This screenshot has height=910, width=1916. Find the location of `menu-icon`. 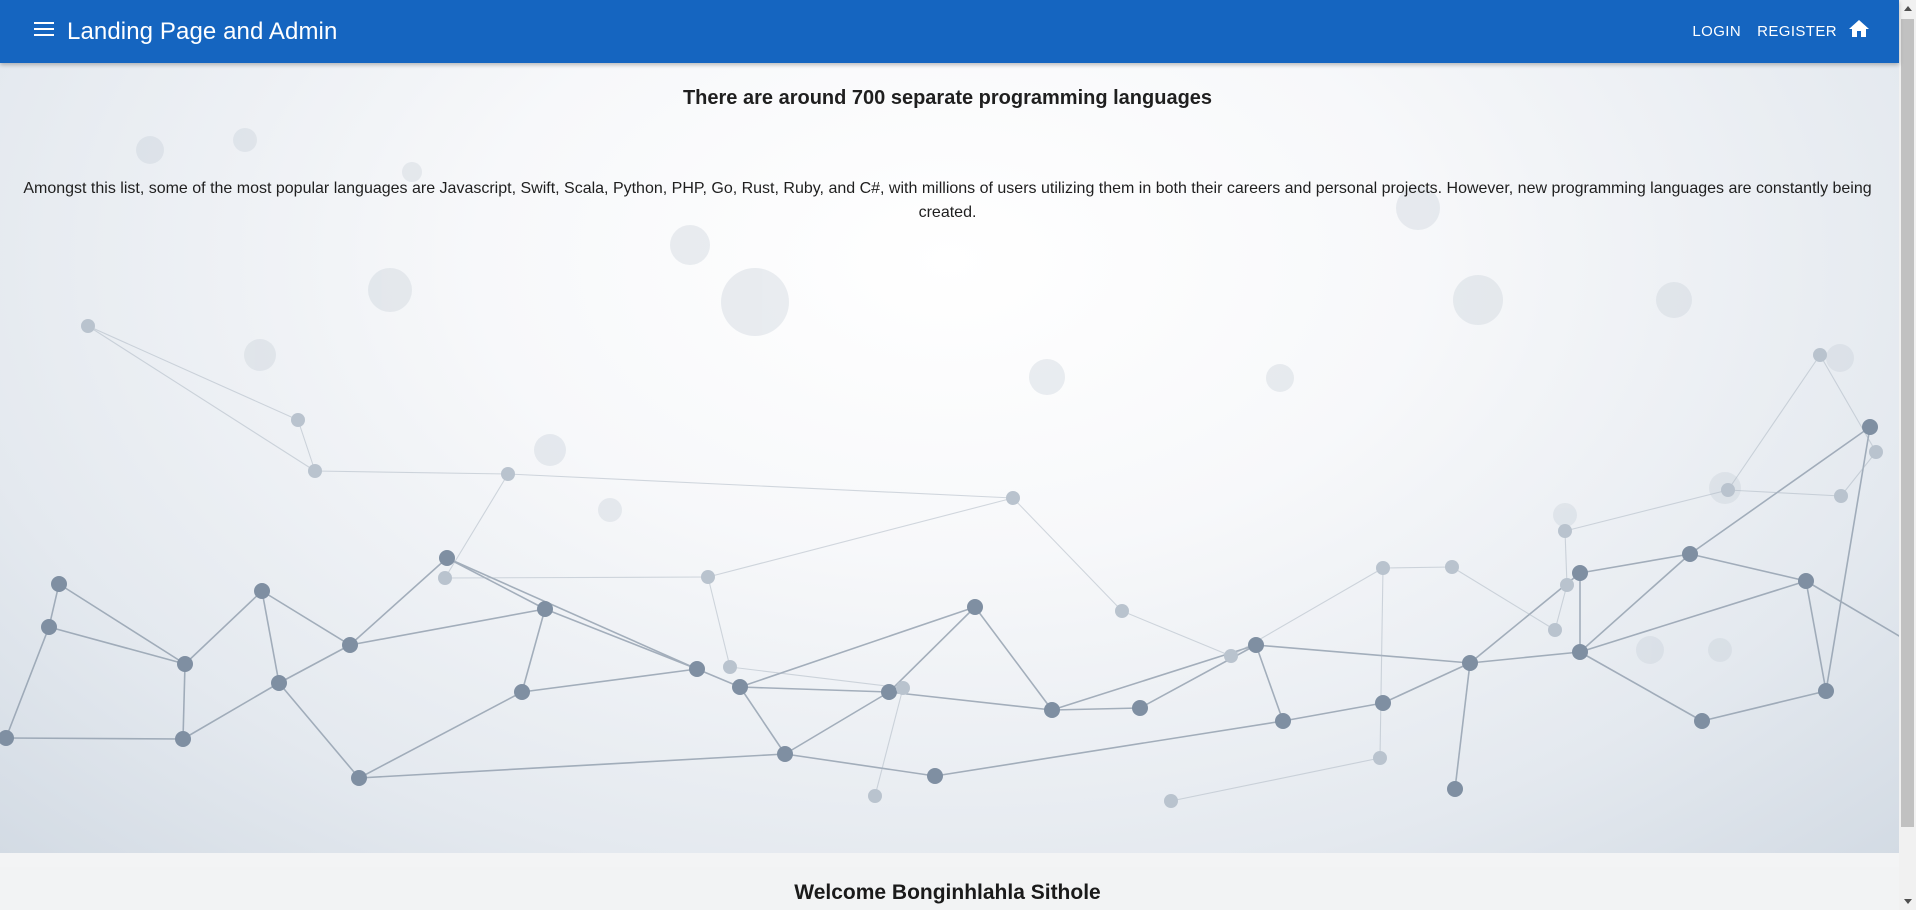

menu-icon is located at coordinates (44, 31).